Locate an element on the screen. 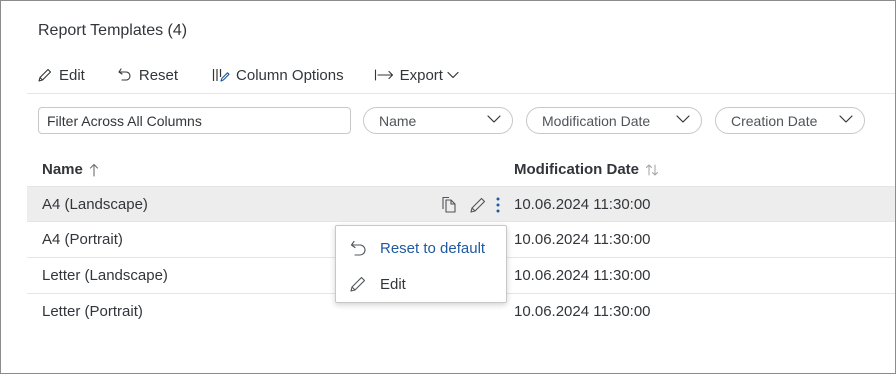 The width and height of the screenshot is (896, 374). search-input is located at coordinates (194, 120).